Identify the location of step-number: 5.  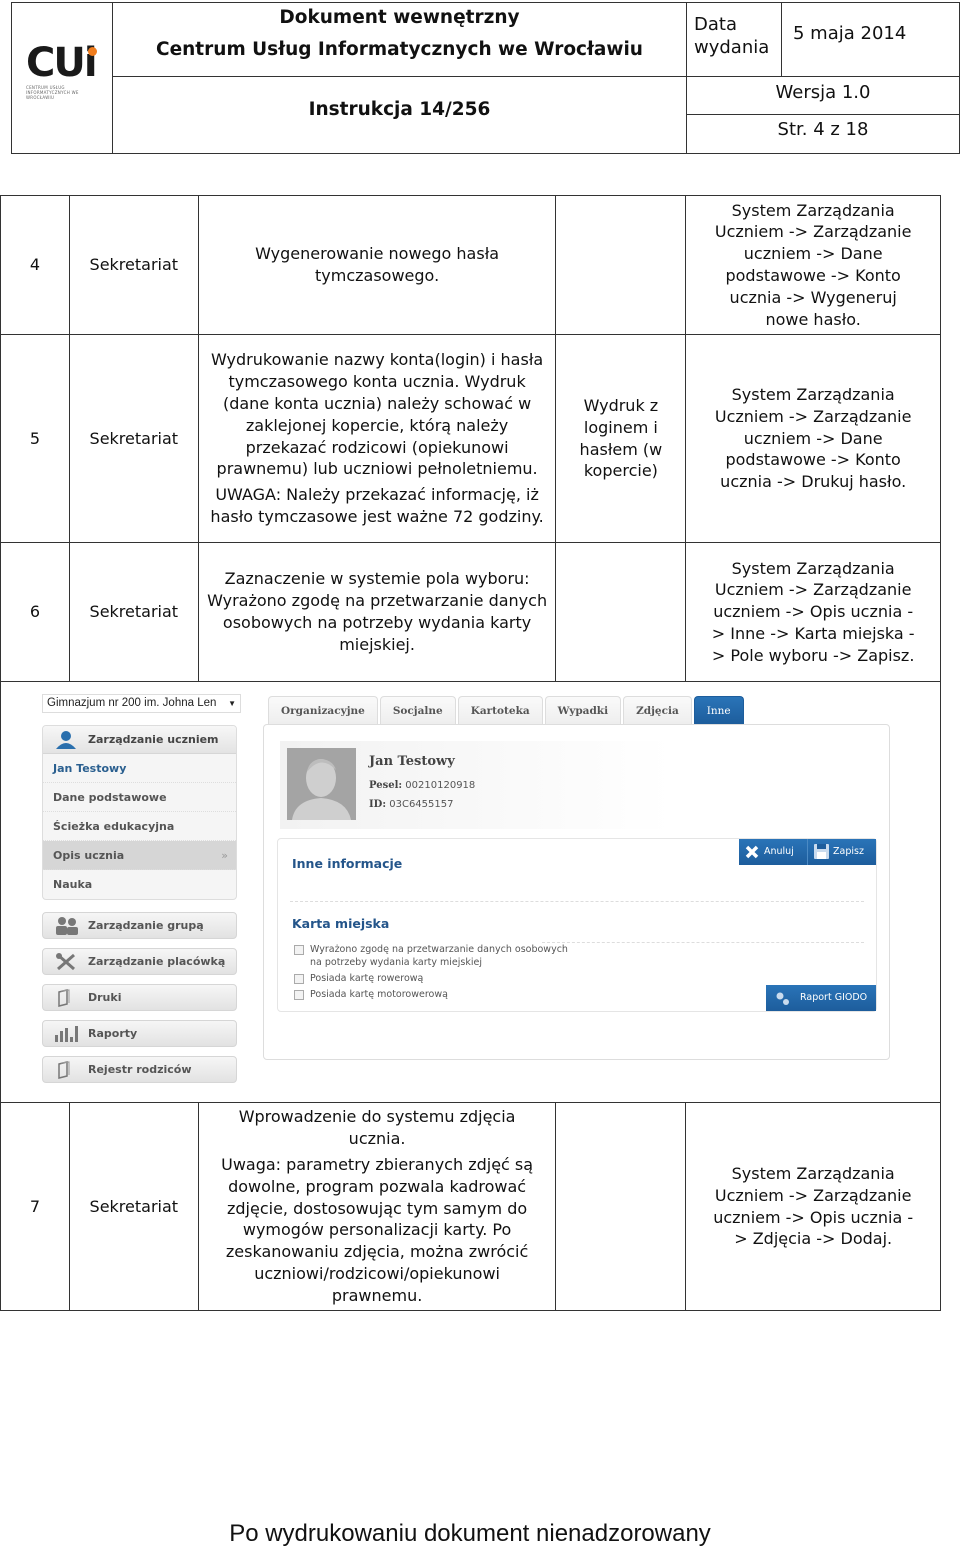
(35, 438).